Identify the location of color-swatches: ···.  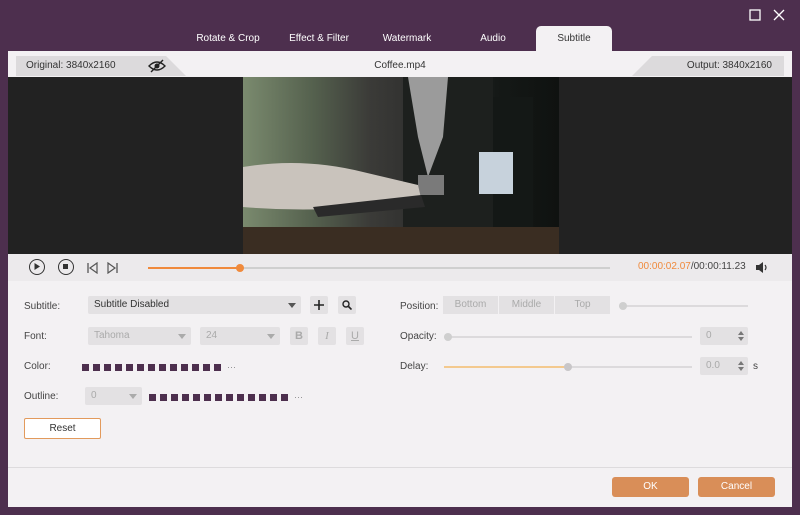
(159, 367).